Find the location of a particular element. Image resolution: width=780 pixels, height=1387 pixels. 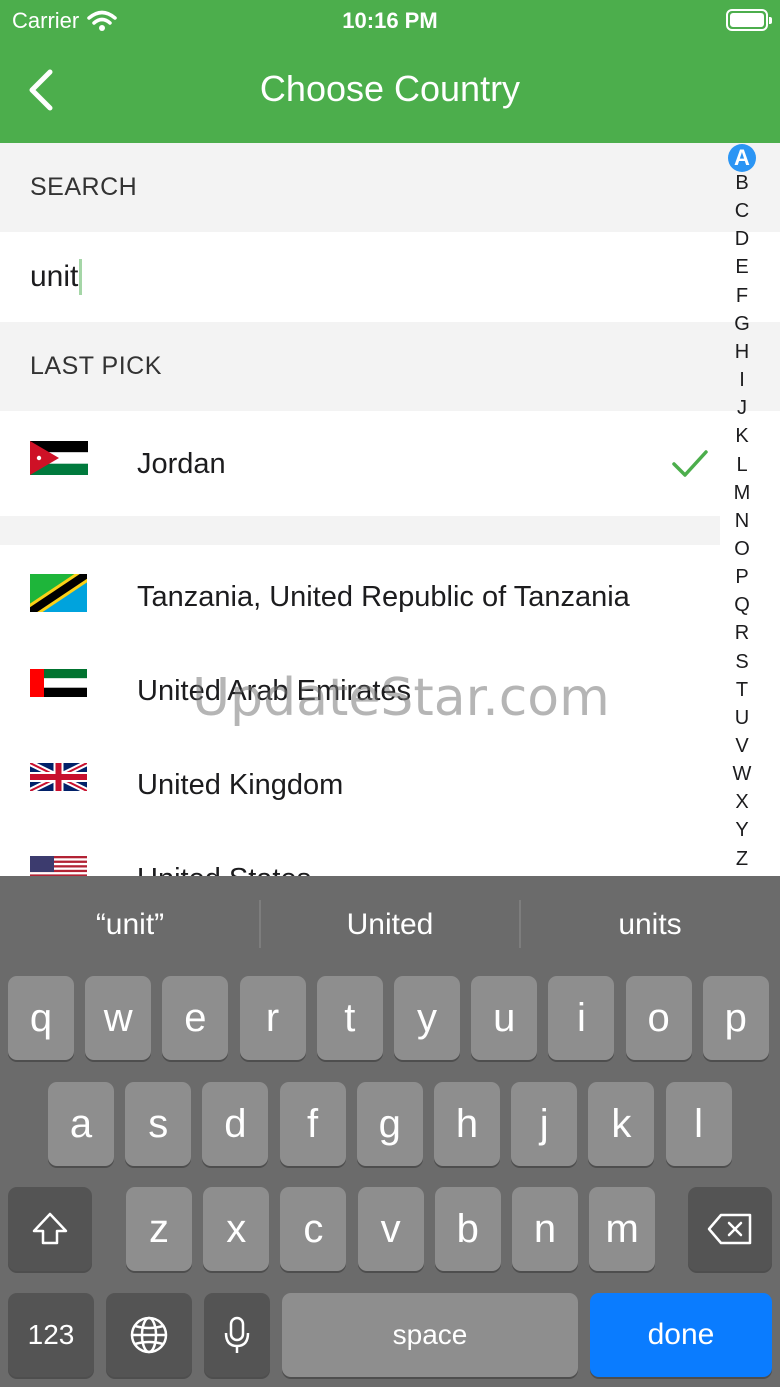

key-w: w is located at coordinates (118, 1018).